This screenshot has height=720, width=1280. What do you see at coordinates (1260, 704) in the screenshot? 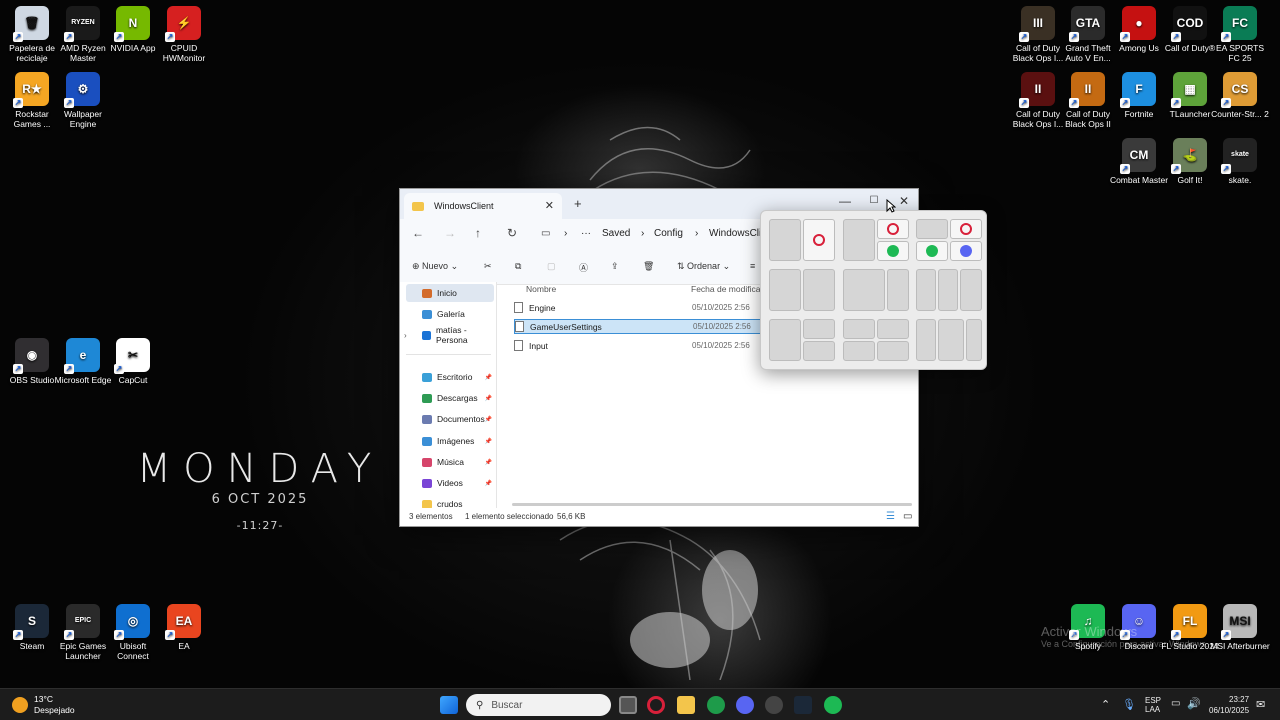
I see `notification-icon: ✉` at bounding box center [1260, 704].